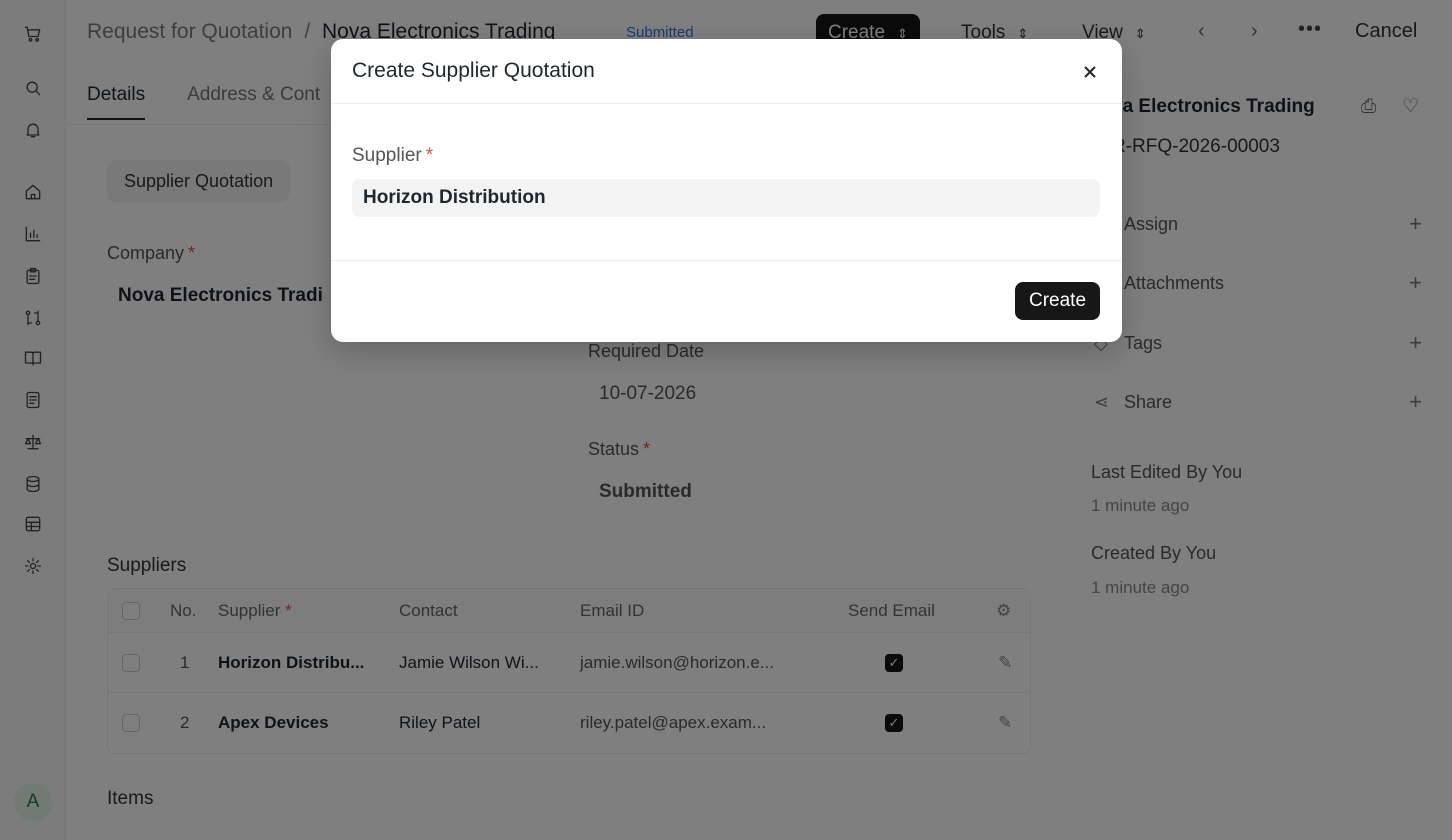 This screenshot has height=840, width=1452. I want to click on supplier-field-label-text: Supplier, so click(387, 155).